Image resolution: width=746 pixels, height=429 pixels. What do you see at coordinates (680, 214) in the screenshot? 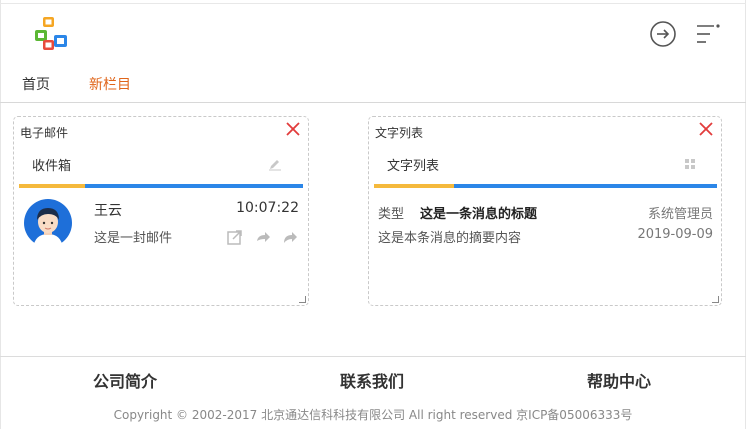
I see `message-sender: 系统管理员` at bounding box center [680, 214].